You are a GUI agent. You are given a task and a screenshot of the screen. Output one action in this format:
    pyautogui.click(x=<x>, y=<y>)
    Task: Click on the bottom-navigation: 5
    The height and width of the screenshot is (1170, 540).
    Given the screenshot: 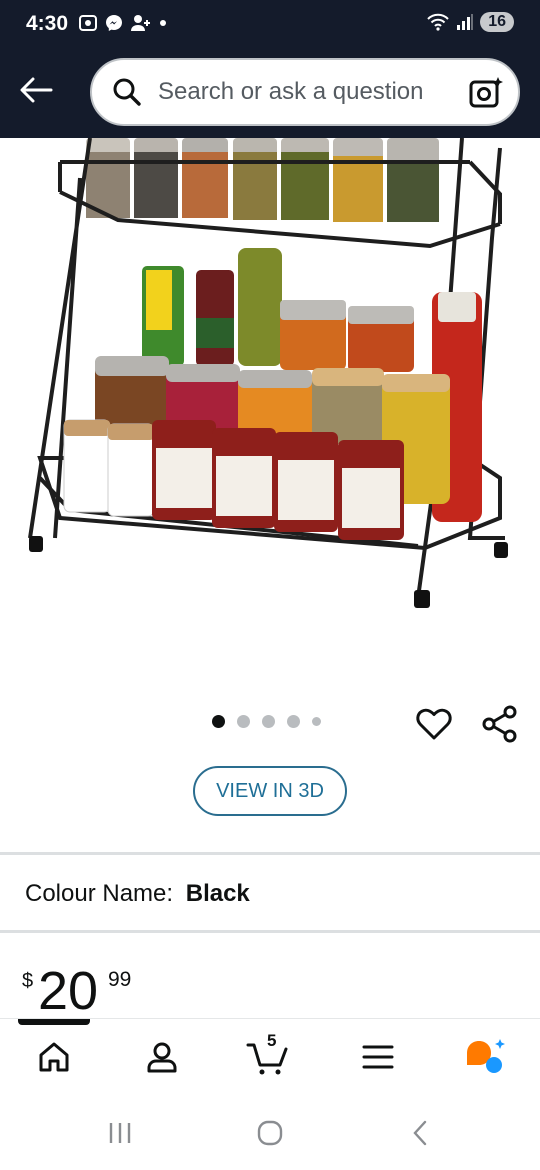 What is the action you would take?
    pyautogui.click(x=270, y=1055)
    